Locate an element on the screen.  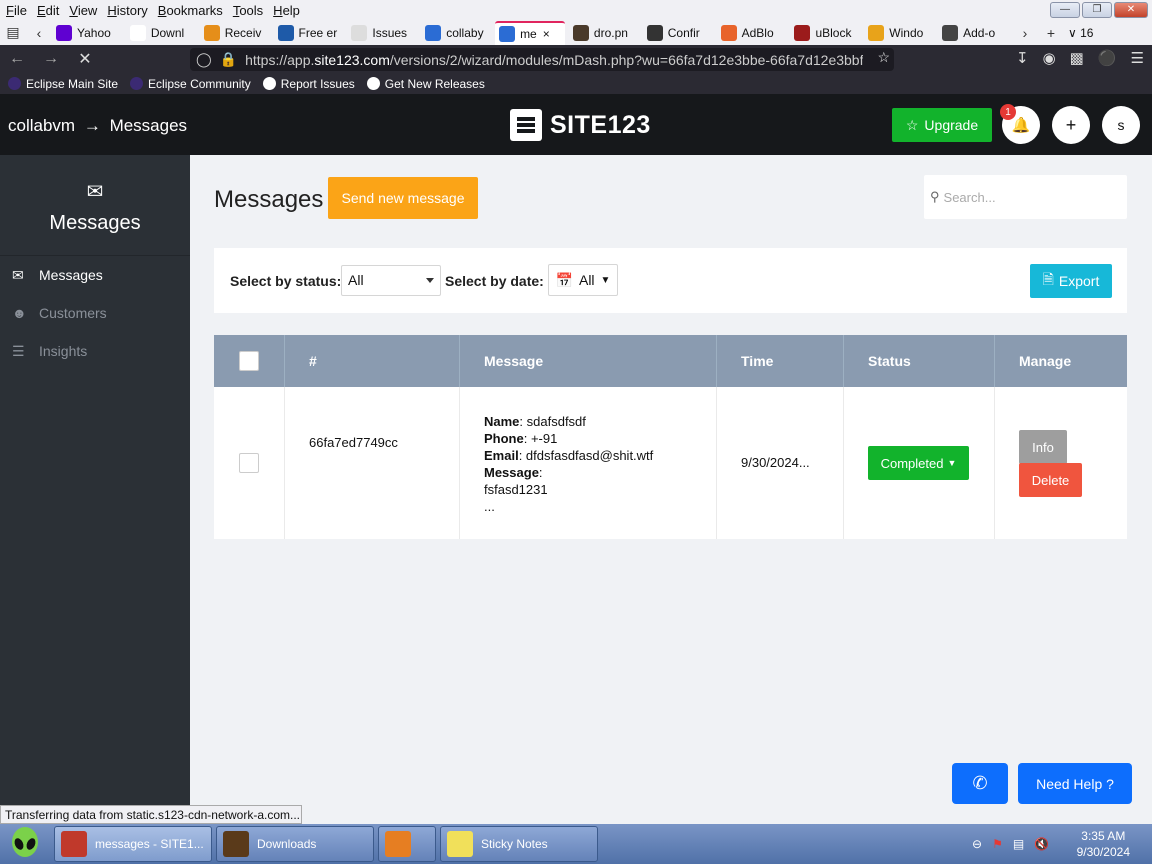
restore-button: ❐ is located at coordinates (1097, 10).